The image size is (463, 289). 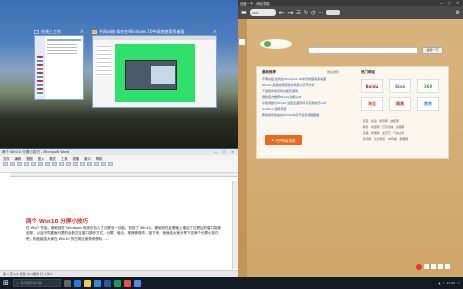 What do you see at coordinates (6, 158) in the screenshot?
I see `menu-file: 文件` at bounding box center [6, 158].